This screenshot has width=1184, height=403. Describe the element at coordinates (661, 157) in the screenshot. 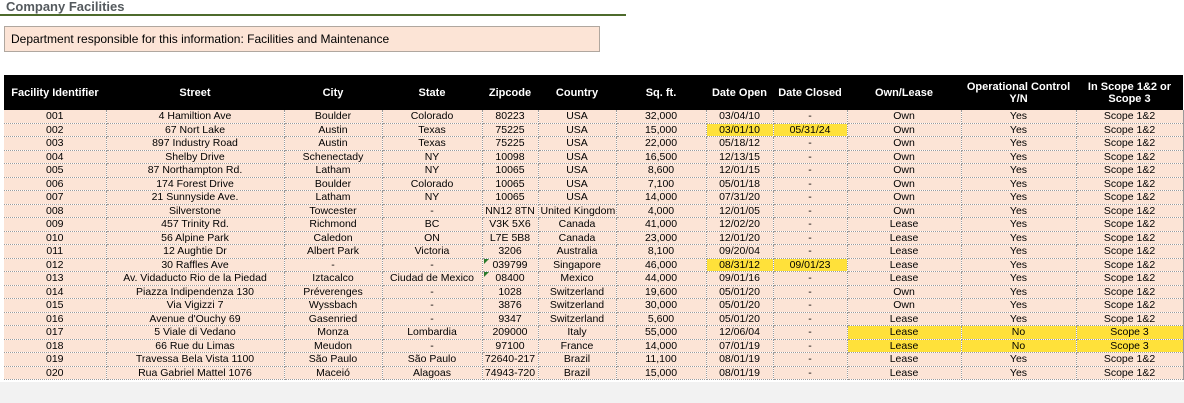

I see `table-cell: 16,500` at that location.